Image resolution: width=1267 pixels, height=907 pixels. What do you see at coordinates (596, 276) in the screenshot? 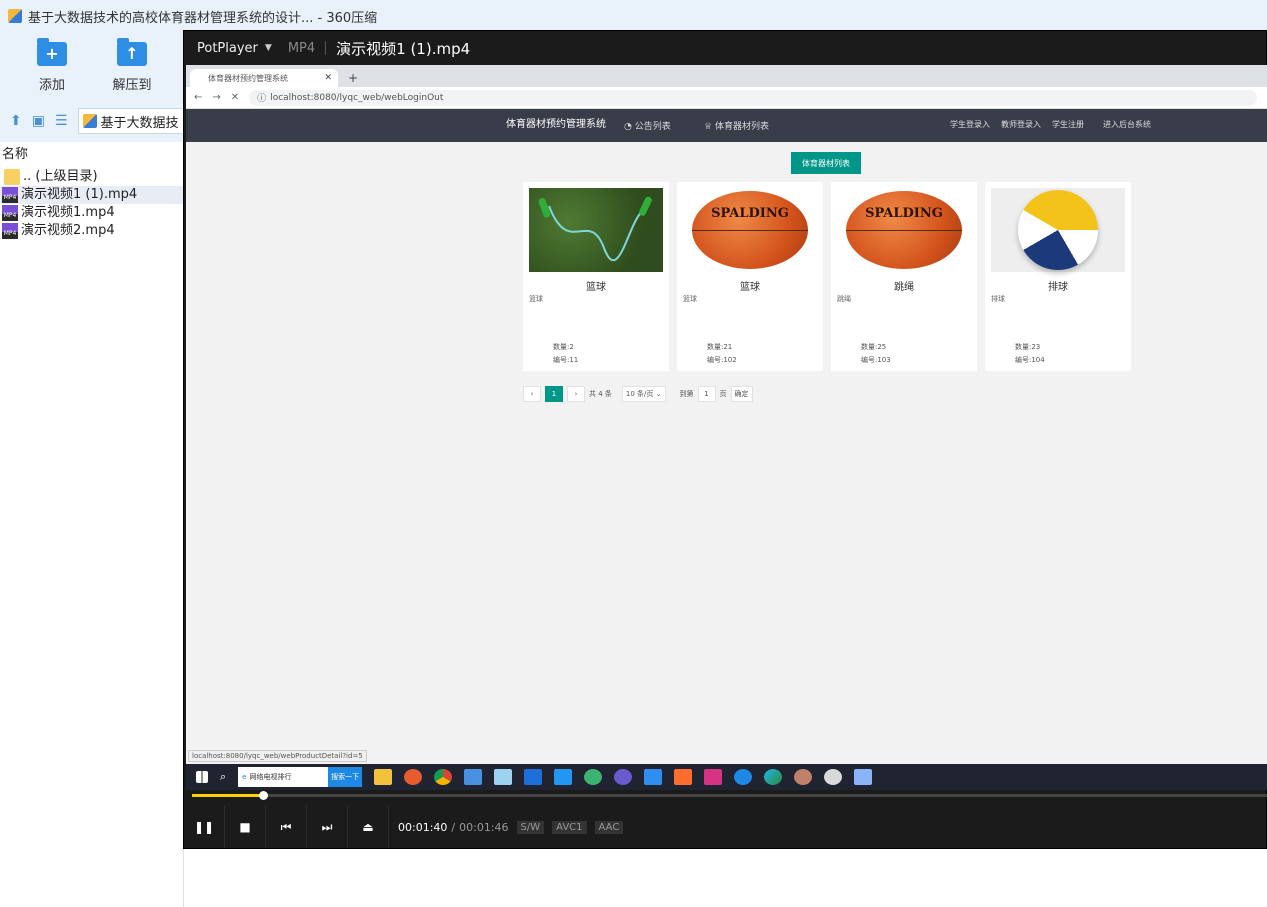
I see `product-card: 篮球 篮球 数量:2 编号:11` at bounding box center [596, 276].